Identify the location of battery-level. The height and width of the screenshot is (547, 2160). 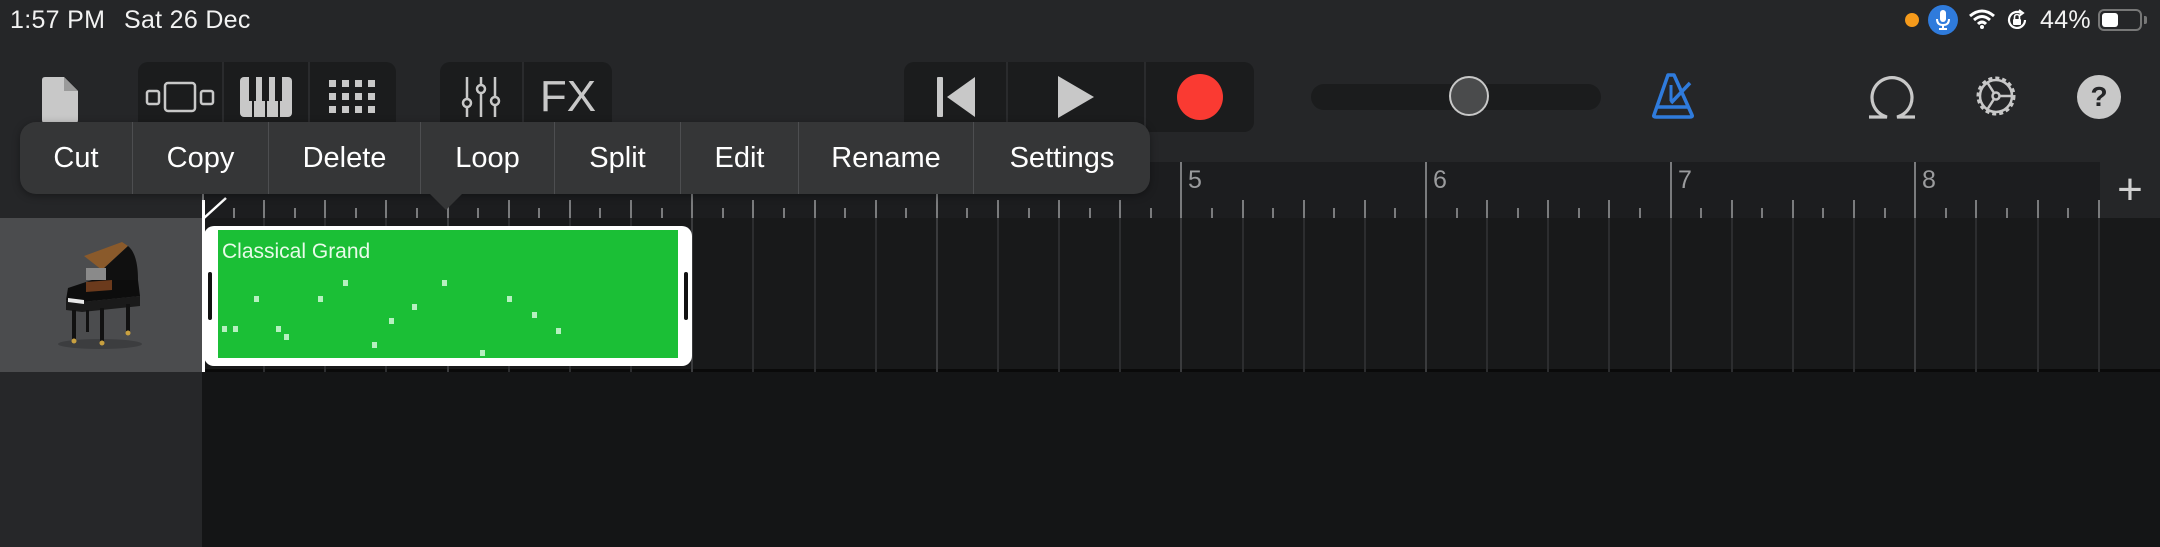
(2110, 20).